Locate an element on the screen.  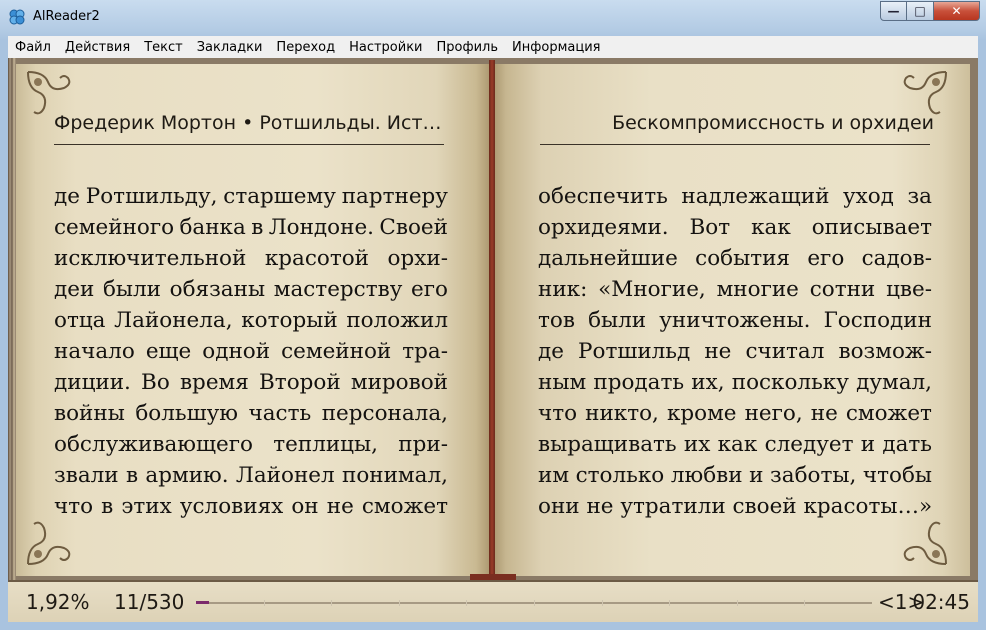
minimize-icon: — is located at coordinates (893, 11).